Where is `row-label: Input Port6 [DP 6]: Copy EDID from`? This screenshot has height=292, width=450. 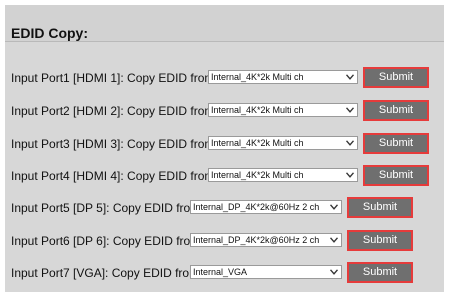
row-label: Input Port6 [DP 6]: Copy EDID from is located at coordinates (106, 241).